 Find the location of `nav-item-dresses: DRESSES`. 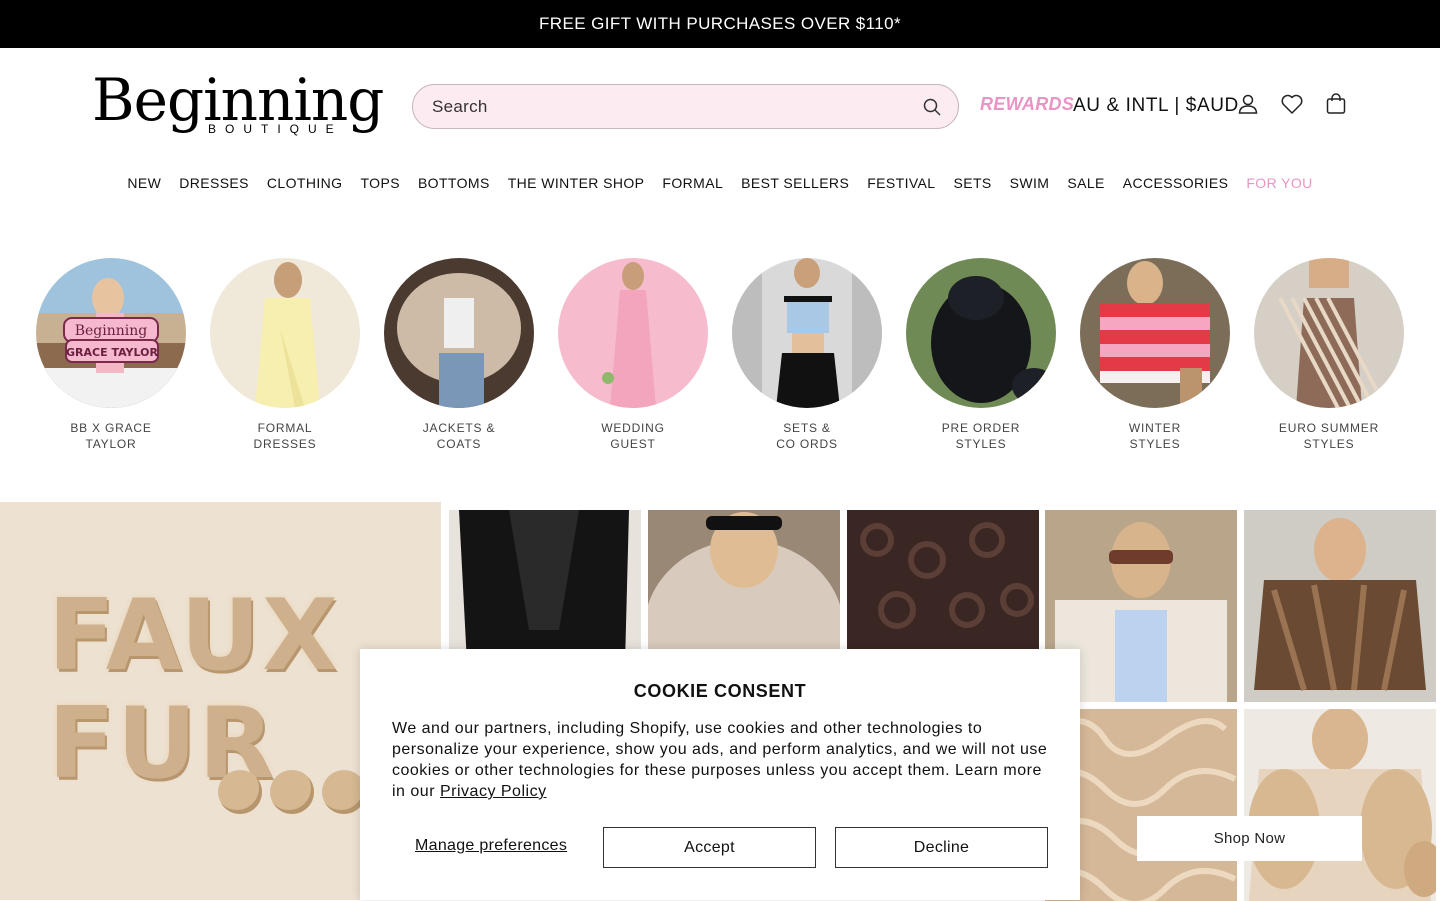

nav-item-dresses: DRESSES is located at coordinates (214, 183).